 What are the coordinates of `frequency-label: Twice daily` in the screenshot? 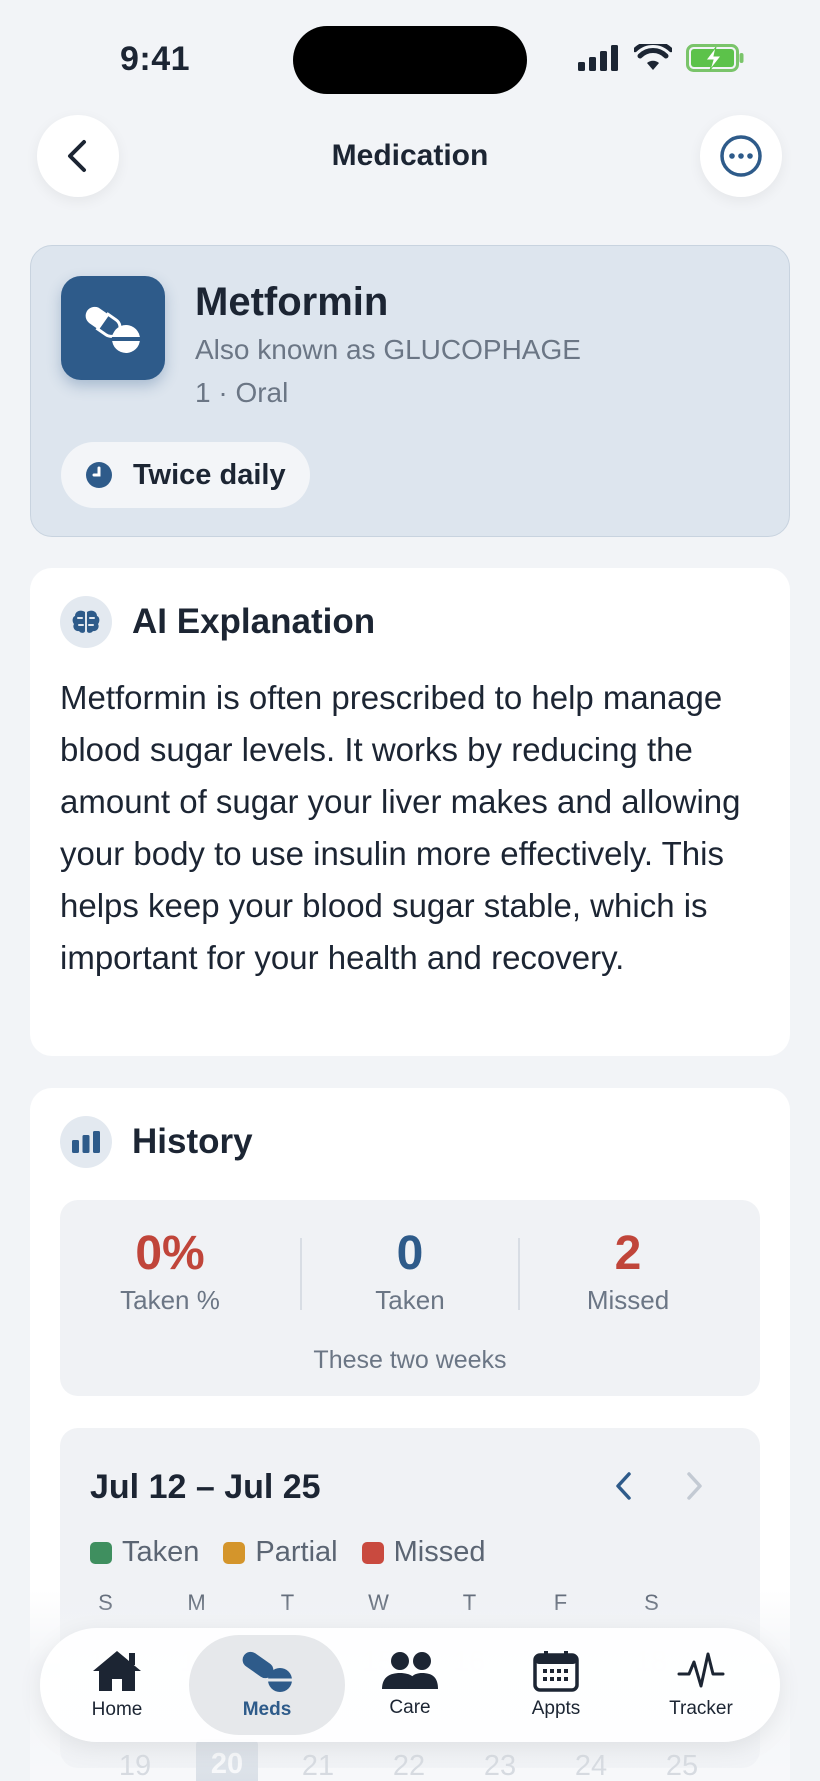 It's located at (209, 474).